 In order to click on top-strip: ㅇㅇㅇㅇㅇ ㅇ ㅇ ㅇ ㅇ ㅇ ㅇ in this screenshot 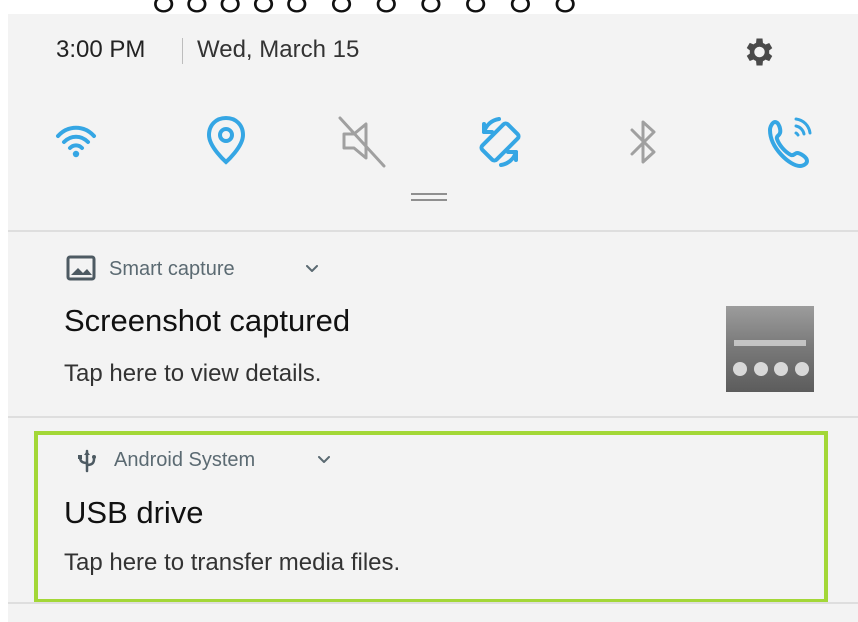, I will do `click(429, 7)`.